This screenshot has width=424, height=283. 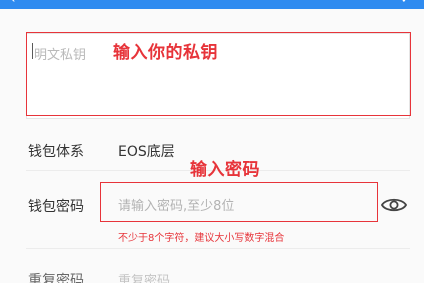 I want to click on password-highlight-box, so click(x=239, y=202).